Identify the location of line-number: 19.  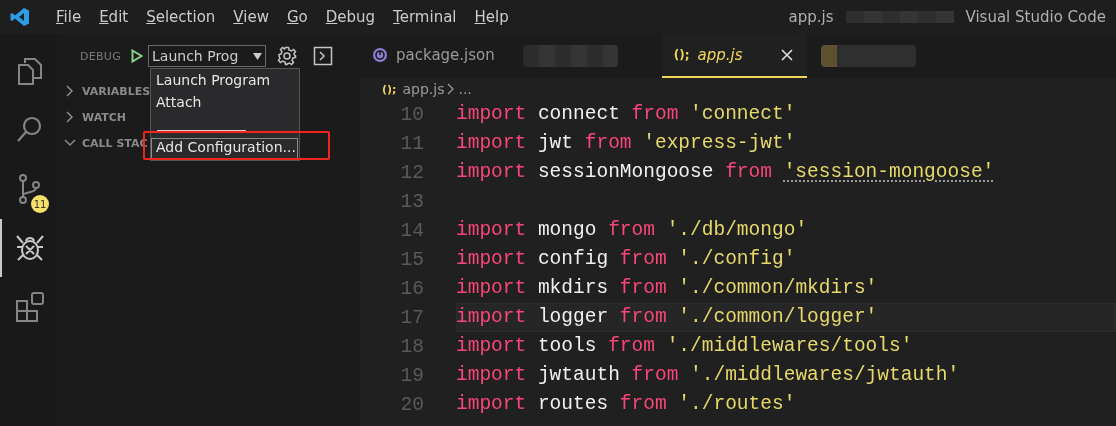
(412, 375).